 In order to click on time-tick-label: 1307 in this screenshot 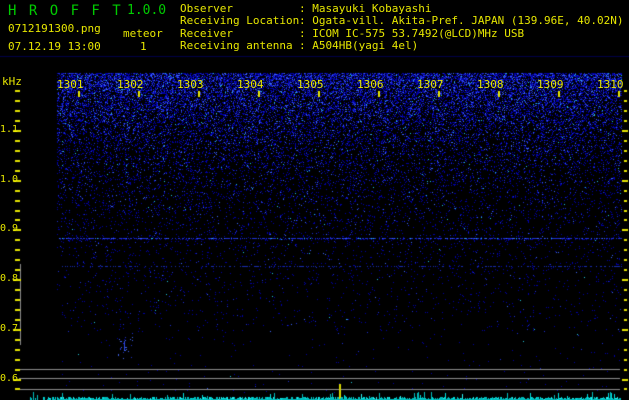, I will do `click(430, 84)`.